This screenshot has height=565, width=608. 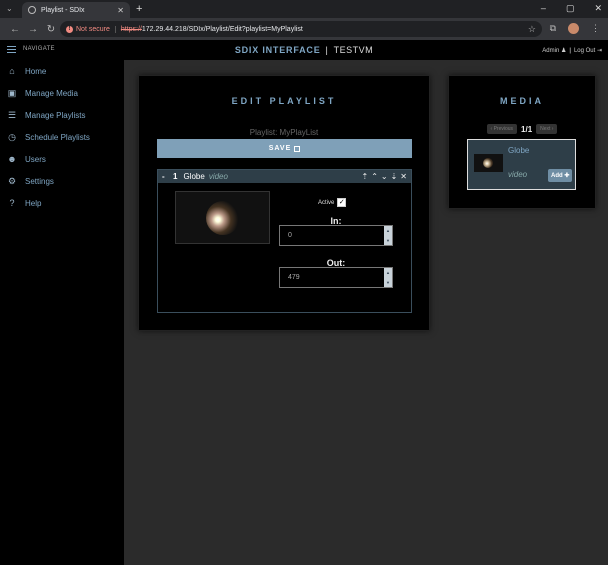 What do you see at coordinates (32, 10) in the screenshot?
I see `favicon-icon` at bounding box center [32, 10].